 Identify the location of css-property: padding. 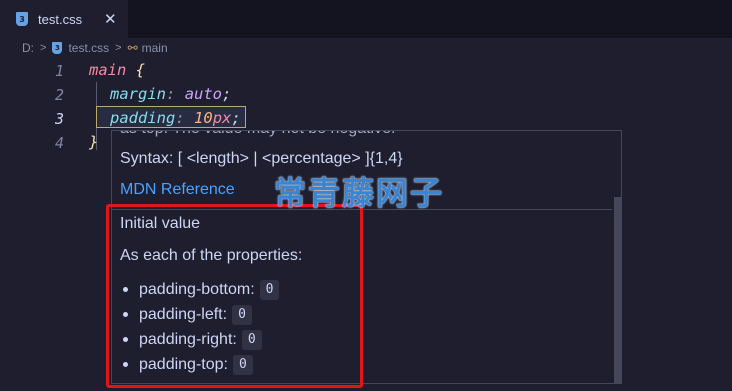
(143, 118).